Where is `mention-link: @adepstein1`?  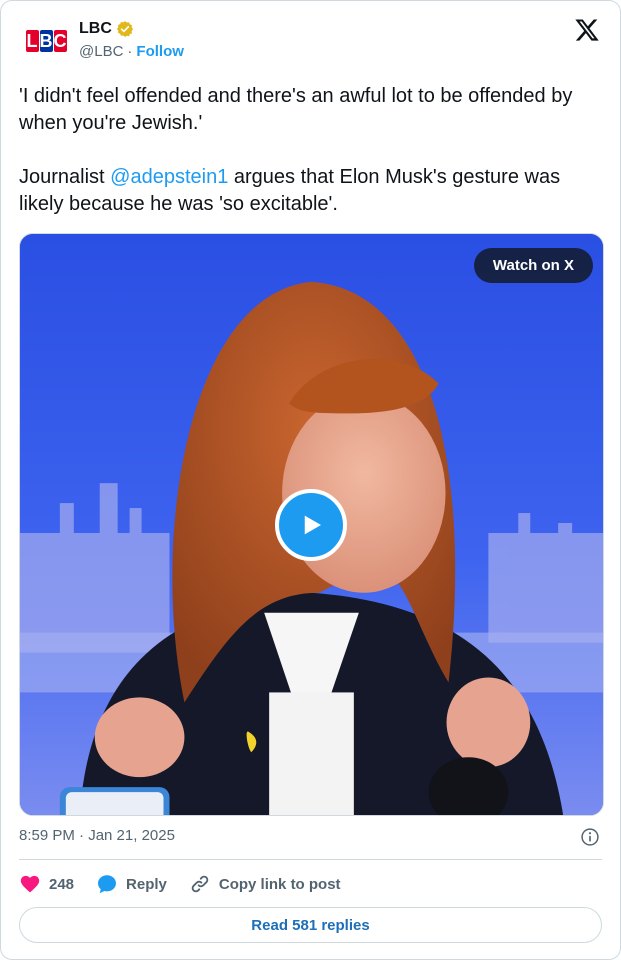 mention-link: @adepstein1 is located at coordinates (169, 177).